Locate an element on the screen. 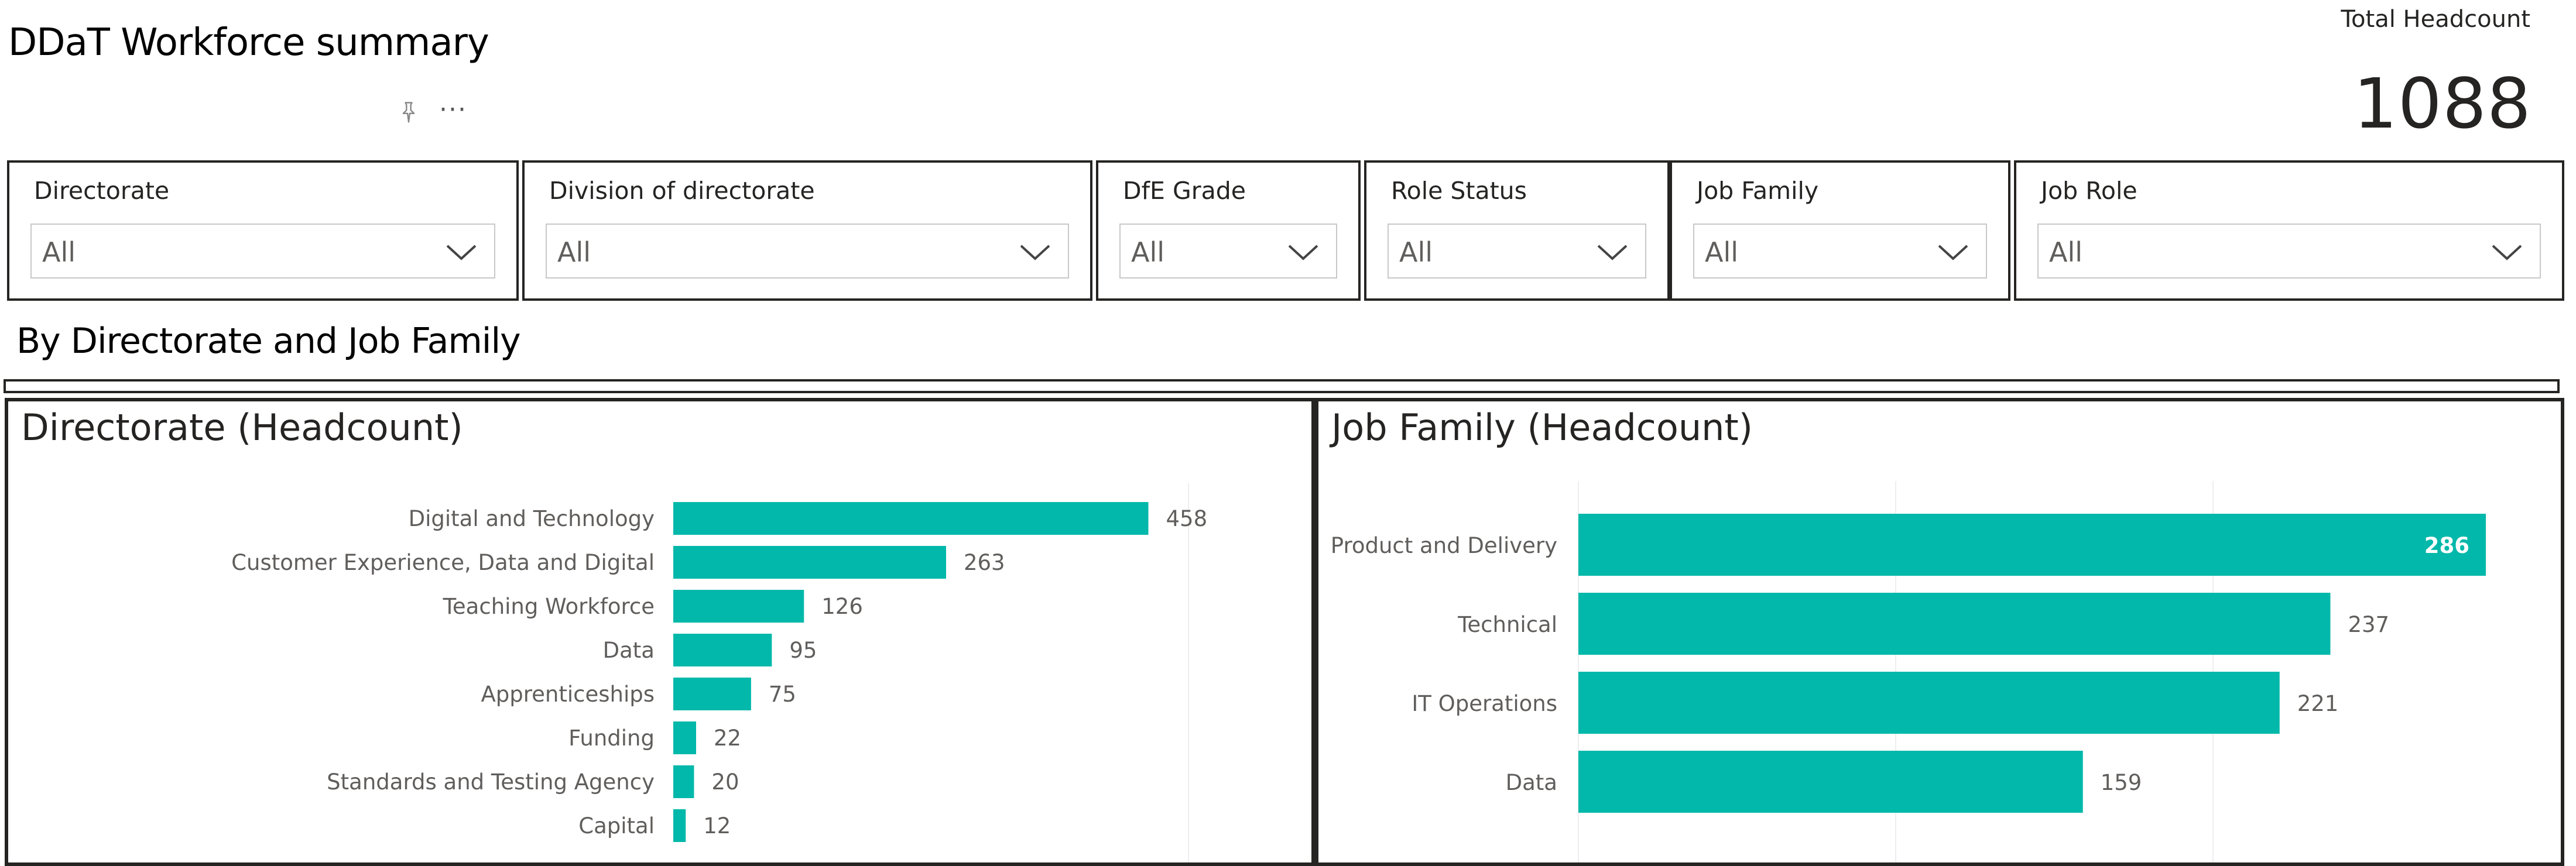 This screenshot has width=2576, height=866. slicer-job-role: Job Role All is located at coordinates (2289, 230).